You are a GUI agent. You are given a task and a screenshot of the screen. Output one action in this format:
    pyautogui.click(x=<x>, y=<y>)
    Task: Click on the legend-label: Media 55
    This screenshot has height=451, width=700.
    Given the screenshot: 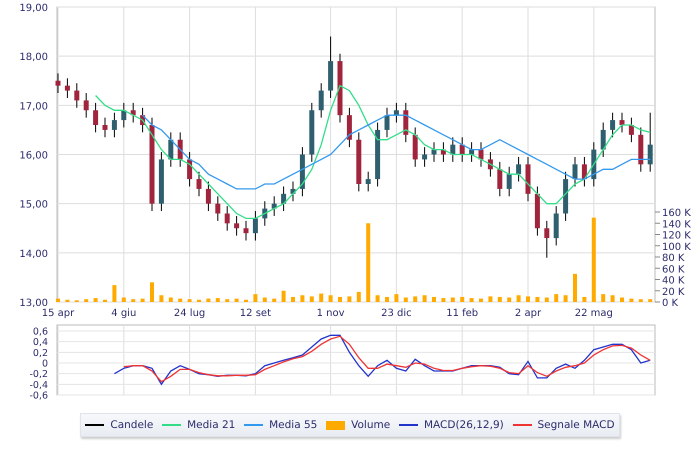 What is the action you would take?
    pyautogui.click(x=293, y=425)
    